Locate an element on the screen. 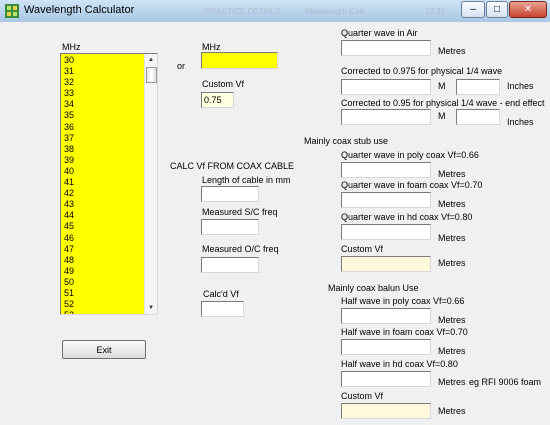 The image size is (550, 425). oc-freq-label: Measured O/C freq is located at coordinates (240, 249).